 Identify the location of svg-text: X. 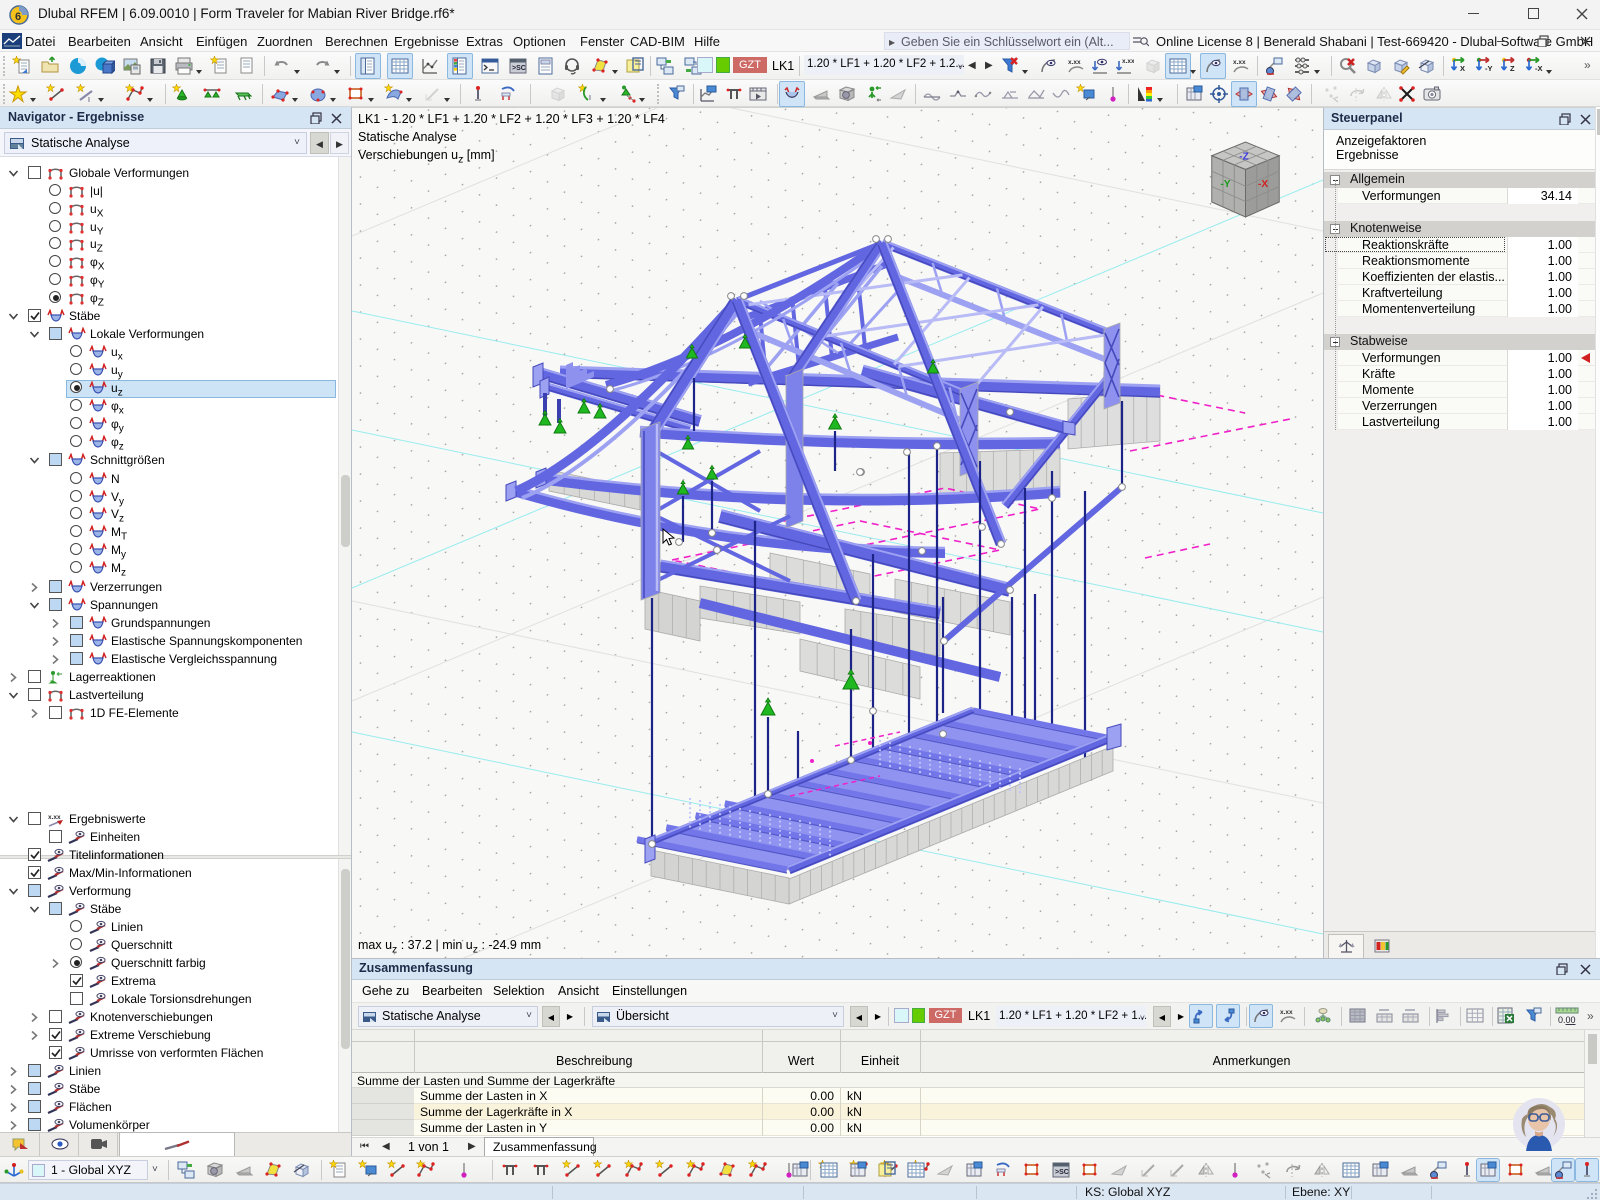
(1462, 68).